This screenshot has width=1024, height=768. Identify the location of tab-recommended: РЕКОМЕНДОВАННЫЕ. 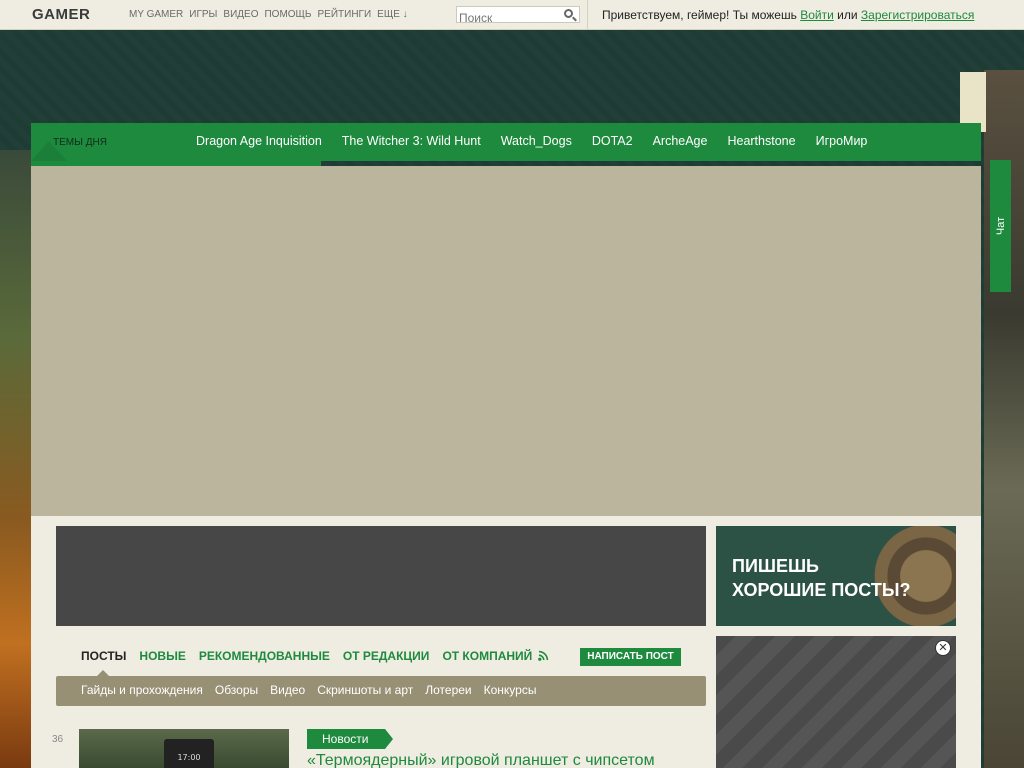
(264, 656).